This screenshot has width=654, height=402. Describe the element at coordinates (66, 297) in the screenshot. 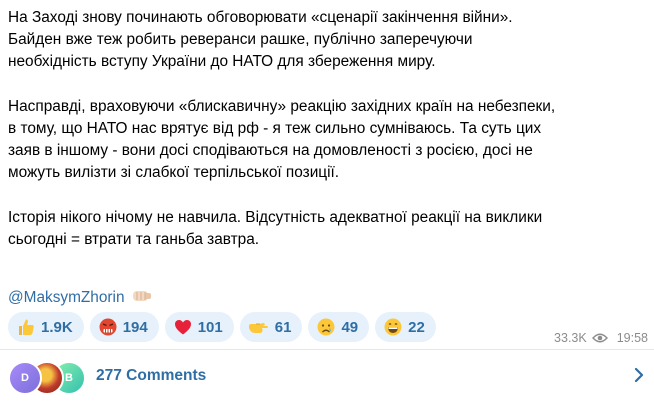

I see `mention-link: @MaksymZhorin` at that location.